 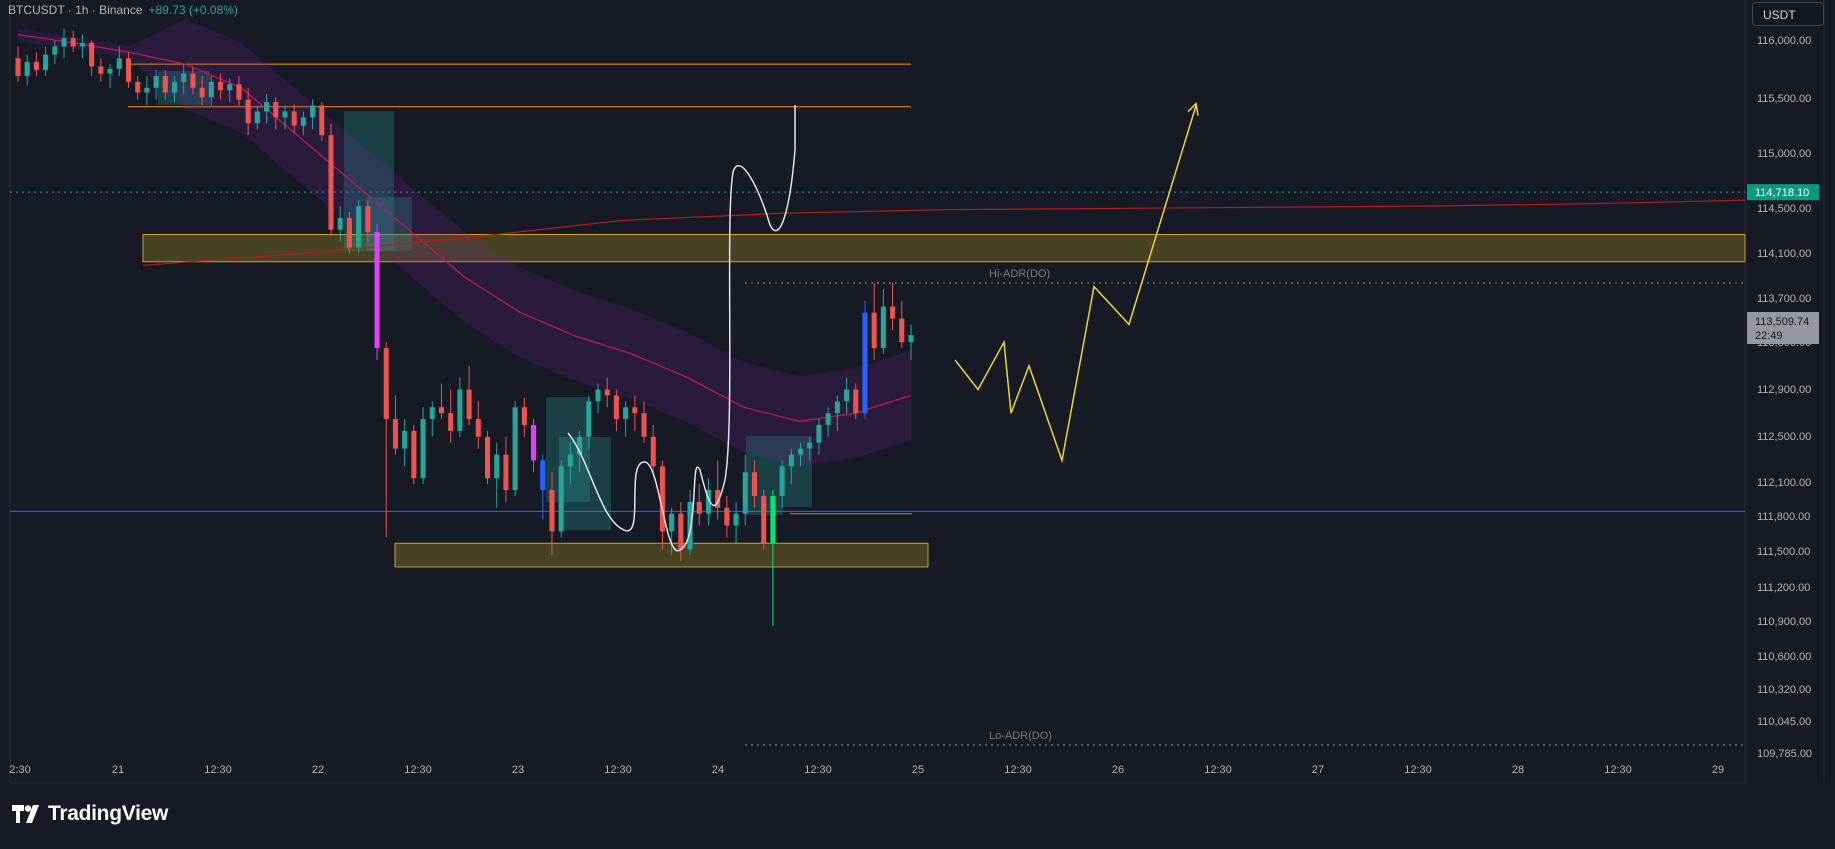 I want to click on price-tick-label: 110,600.00, so click(x=1784, y=657).